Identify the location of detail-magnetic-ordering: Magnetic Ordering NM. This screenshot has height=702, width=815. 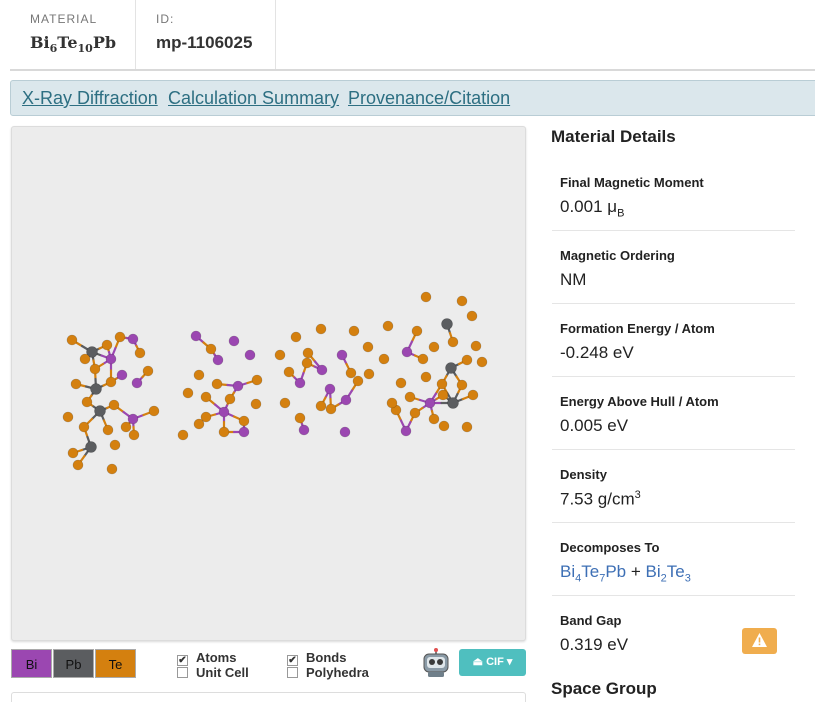
(673, 267).